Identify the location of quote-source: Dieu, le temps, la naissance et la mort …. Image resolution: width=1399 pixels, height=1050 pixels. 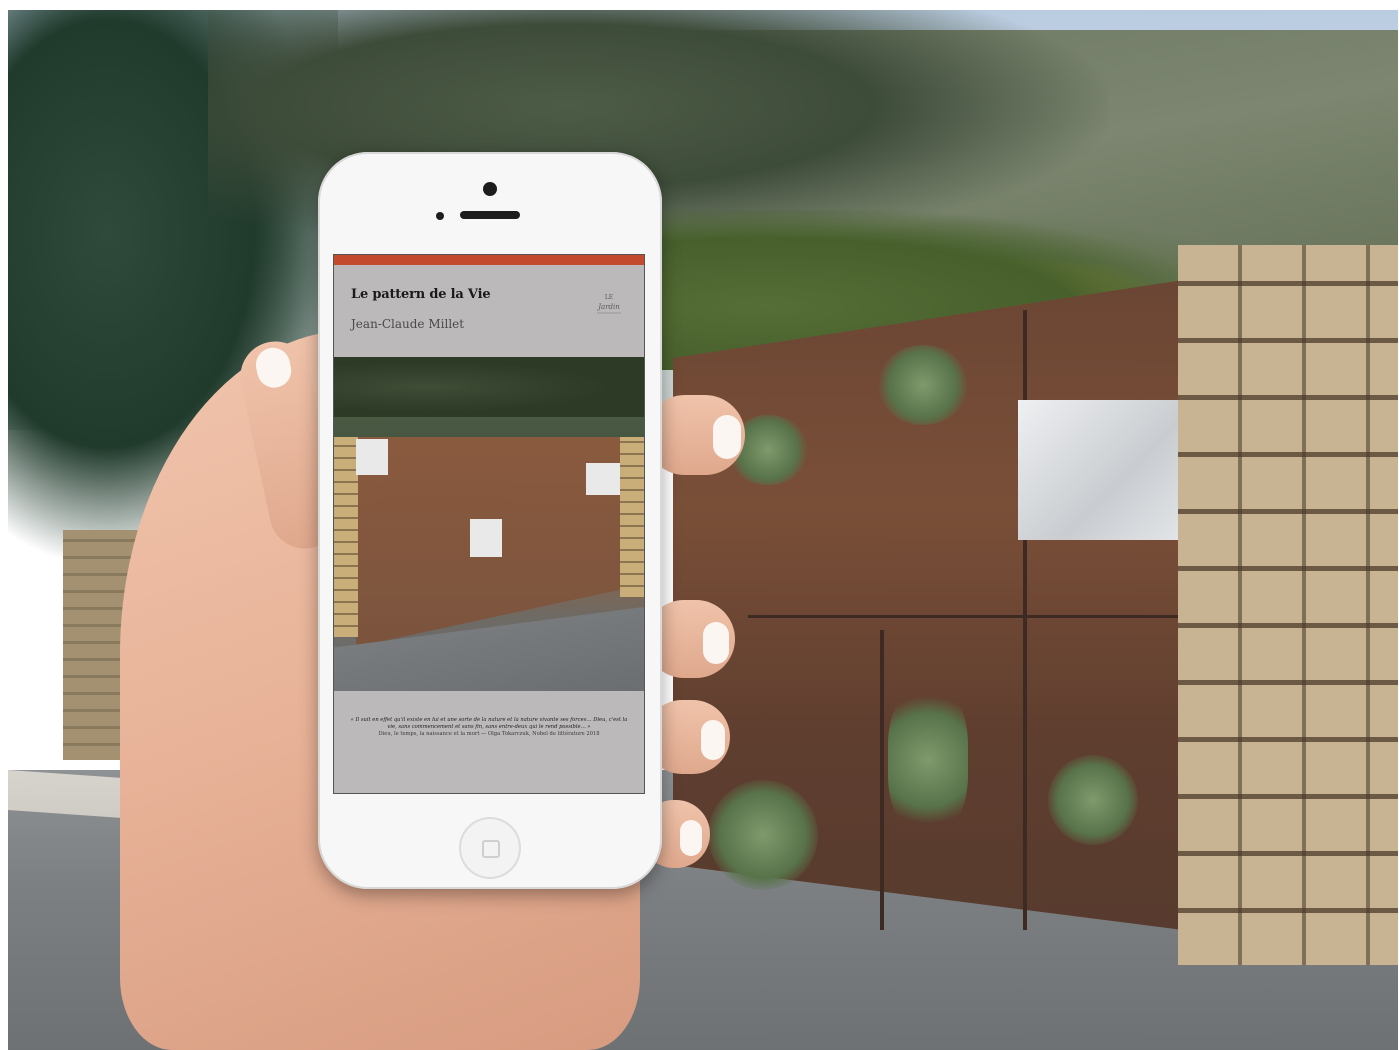
(489, 734).